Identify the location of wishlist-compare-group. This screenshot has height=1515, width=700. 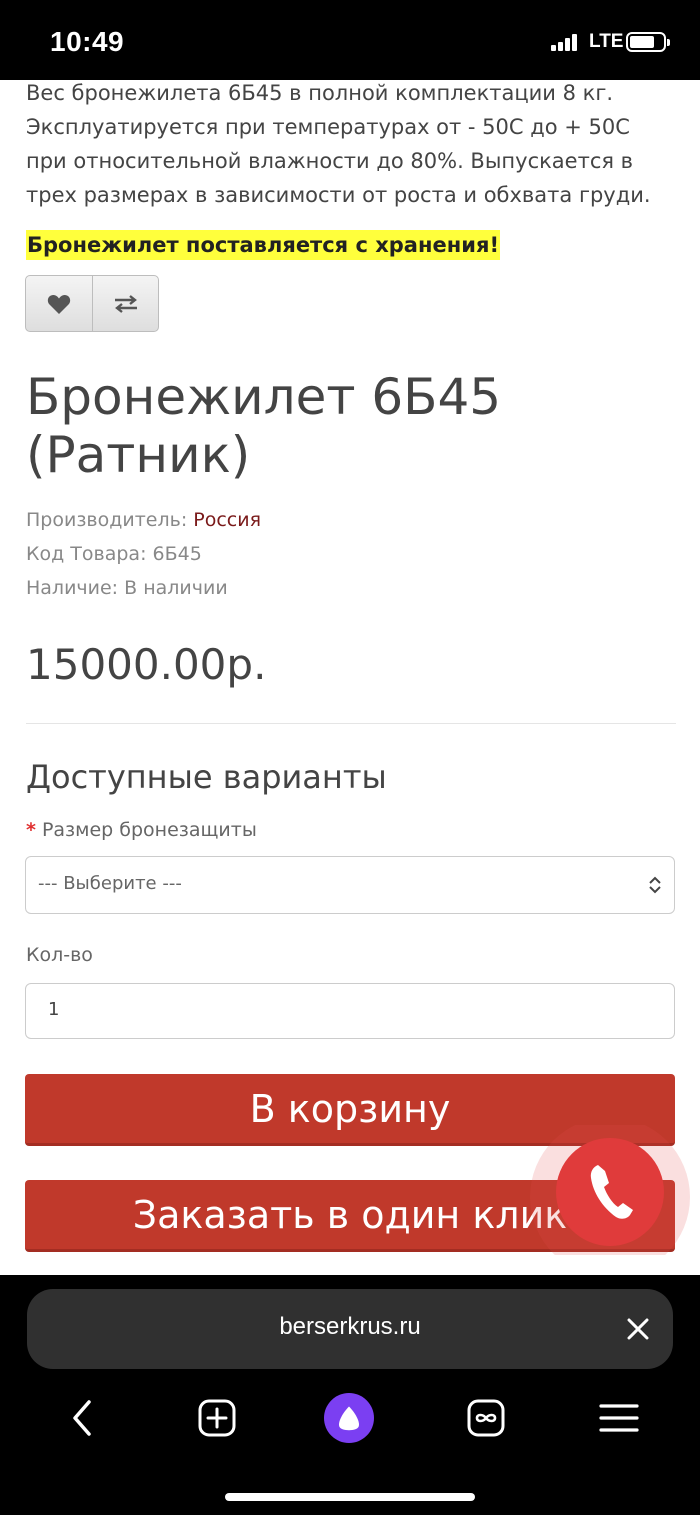
(92, 303).